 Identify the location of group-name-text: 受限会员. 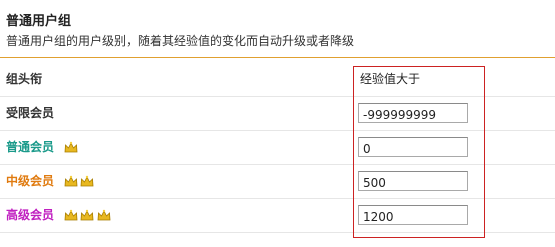
(30, 113).